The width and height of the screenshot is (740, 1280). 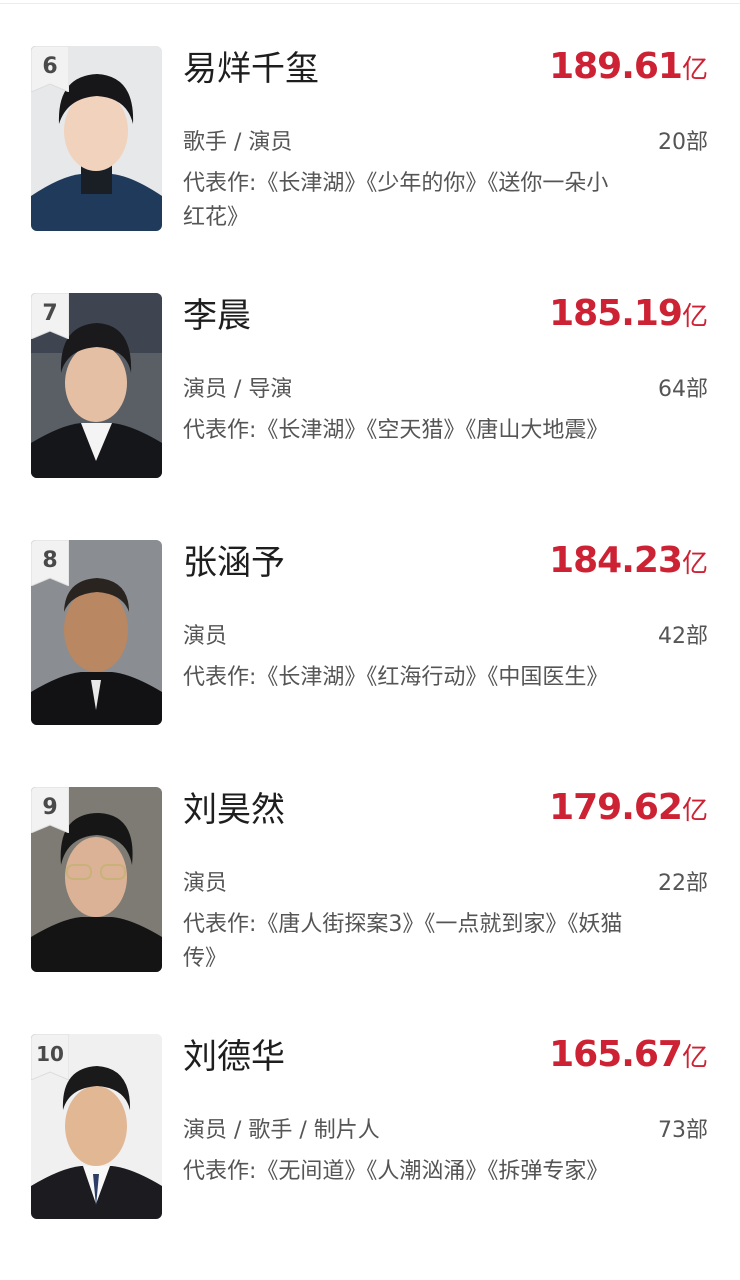 I want to click on actor-name: 易烊千玺, so click(x=251, y=69).